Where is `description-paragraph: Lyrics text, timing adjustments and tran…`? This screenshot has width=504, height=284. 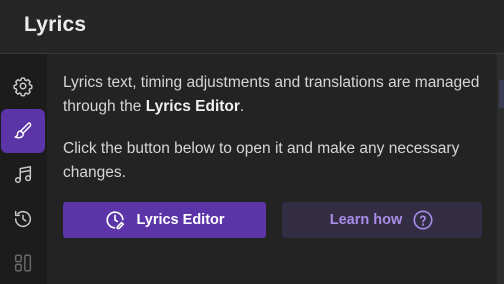
description-paragraph: Lyrics text, timing adjustments and tran… is located at coordinates (278, 95).